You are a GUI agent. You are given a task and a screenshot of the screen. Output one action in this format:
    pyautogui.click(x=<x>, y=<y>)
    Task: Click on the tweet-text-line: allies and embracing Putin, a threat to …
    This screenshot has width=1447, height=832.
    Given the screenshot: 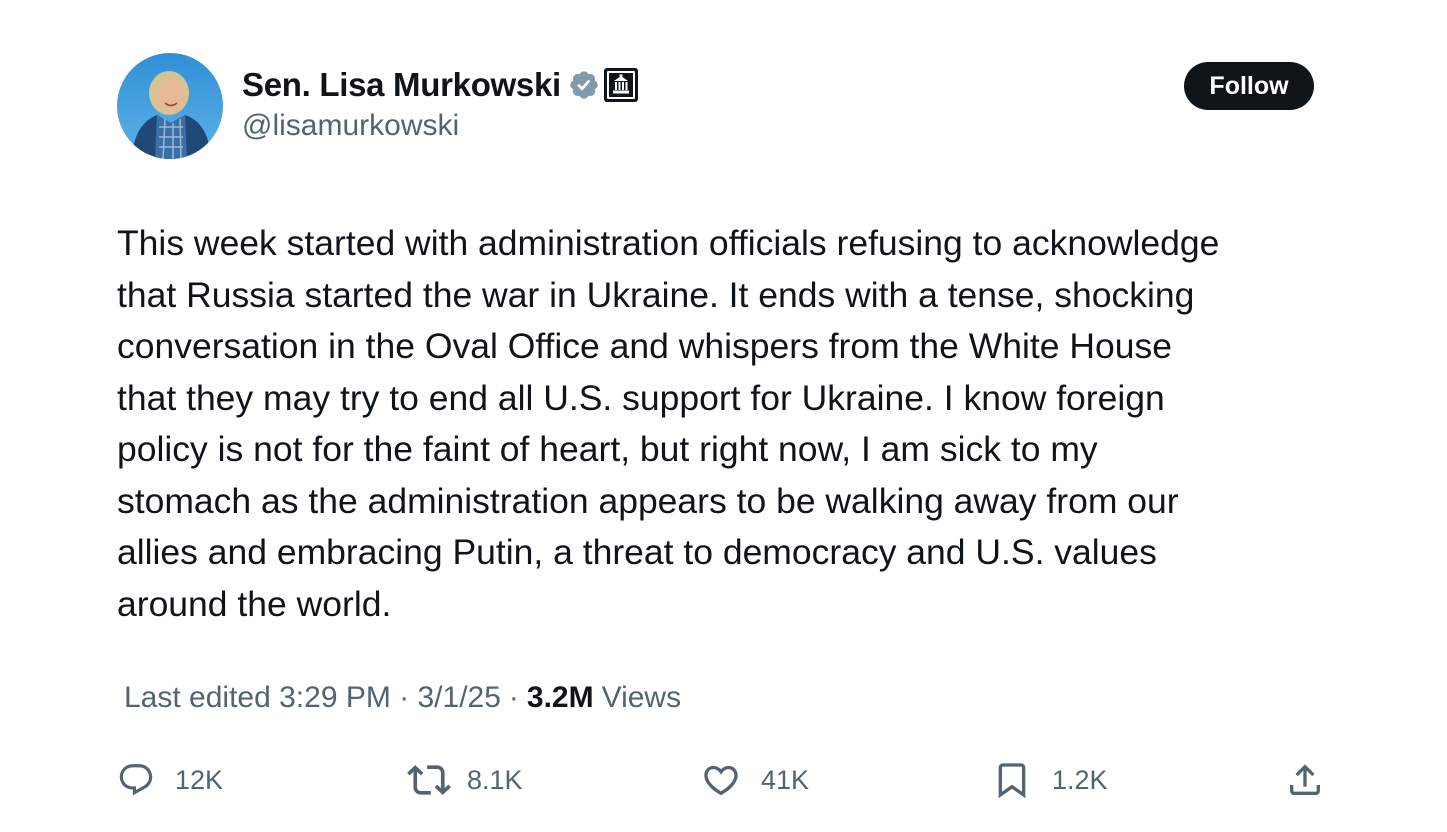 What is the action you would take?
    pyautogui.click(x=637, y=552)
    